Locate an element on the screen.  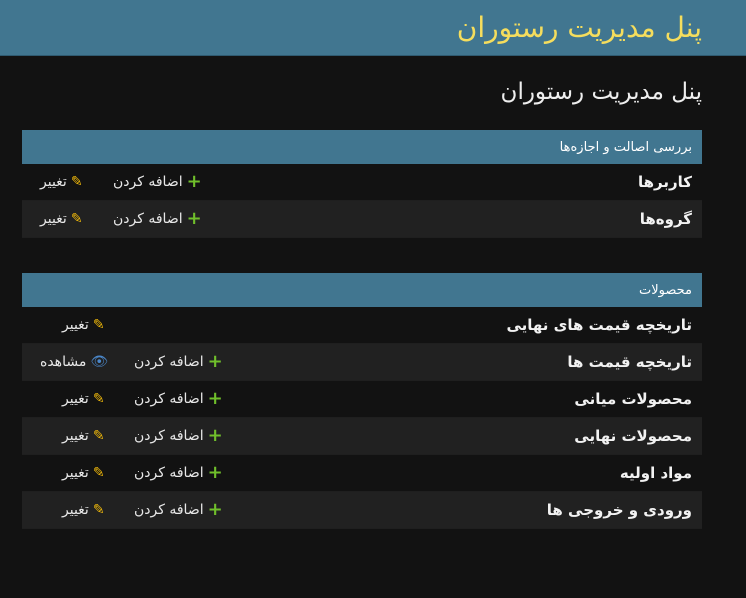
model-link-intermediate-products: محصولات میانی is located at coordinates (633, 399).